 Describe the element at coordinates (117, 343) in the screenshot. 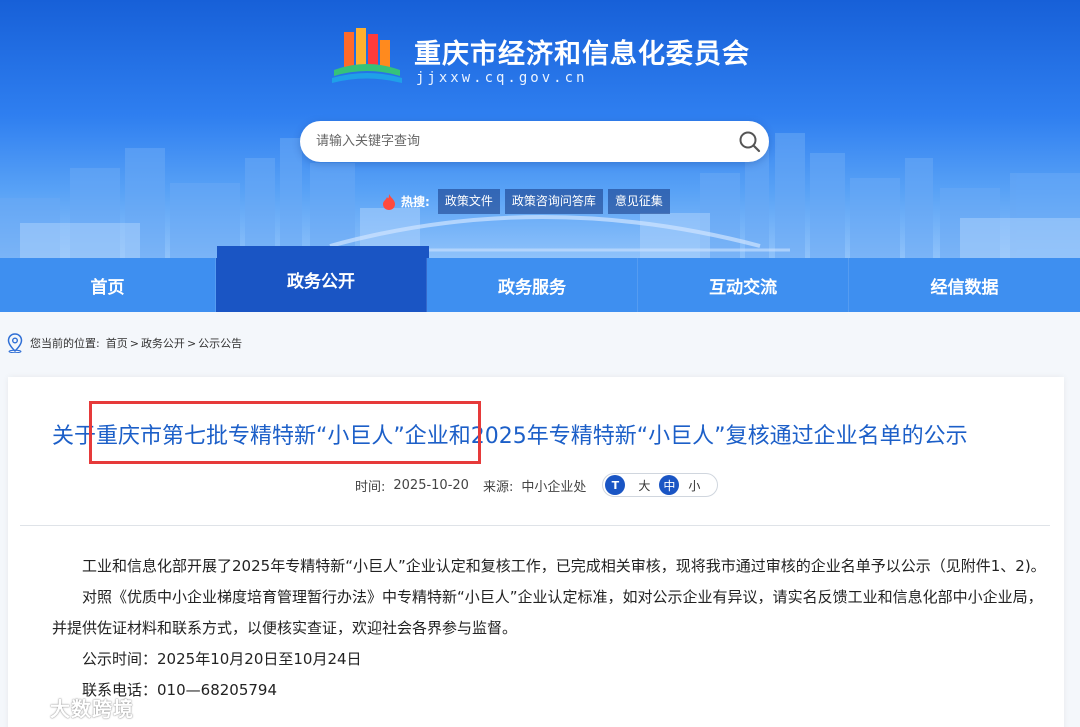

I see `breadcrumb-home: 首页` at that location.